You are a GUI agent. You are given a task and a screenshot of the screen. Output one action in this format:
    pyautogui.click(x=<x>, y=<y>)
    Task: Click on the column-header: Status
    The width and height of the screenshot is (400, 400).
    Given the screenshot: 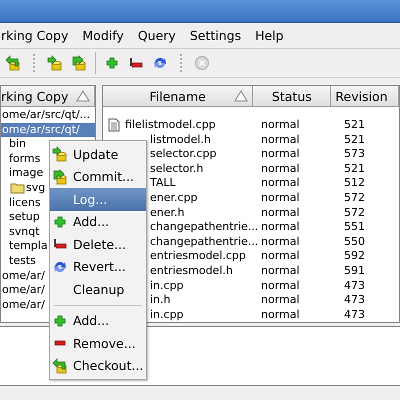 What is the action you would take?
    pyautogui.click(x=292, y=96)
    